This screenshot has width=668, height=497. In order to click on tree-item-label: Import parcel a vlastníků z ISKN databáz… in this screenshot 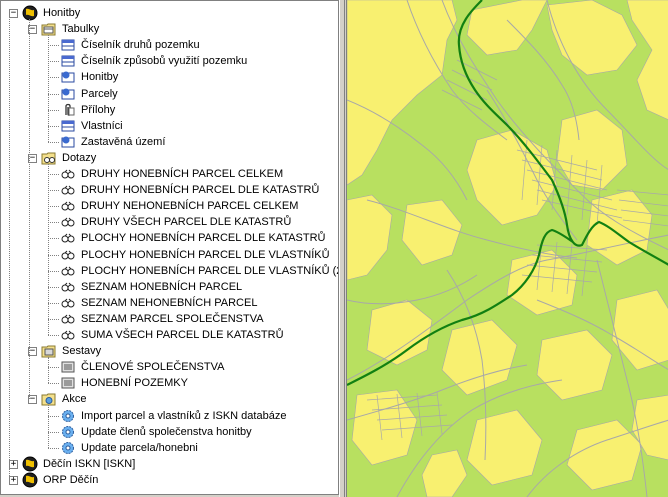, I will do `click(184, 415)`.